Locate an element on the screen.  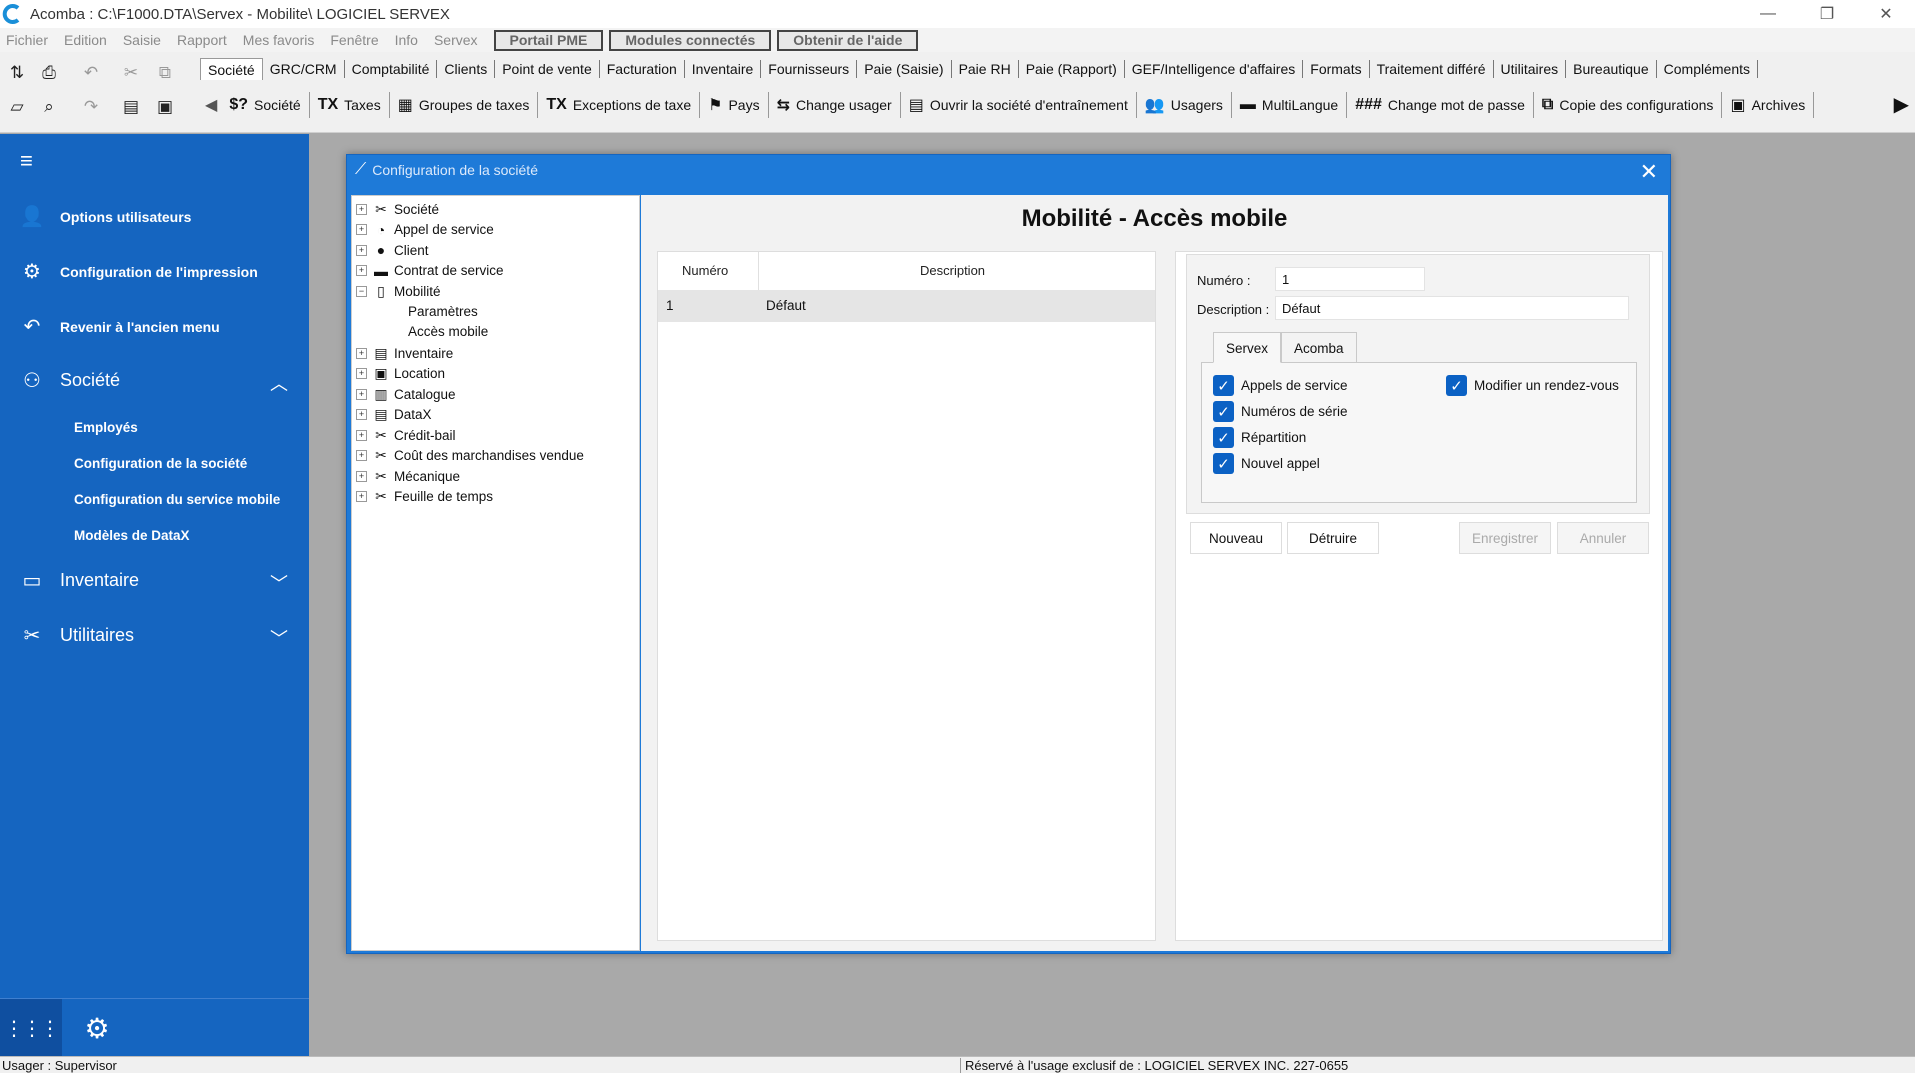
ribbon-tab-inventaire: Inventaire is located at coordinates (723, 69).